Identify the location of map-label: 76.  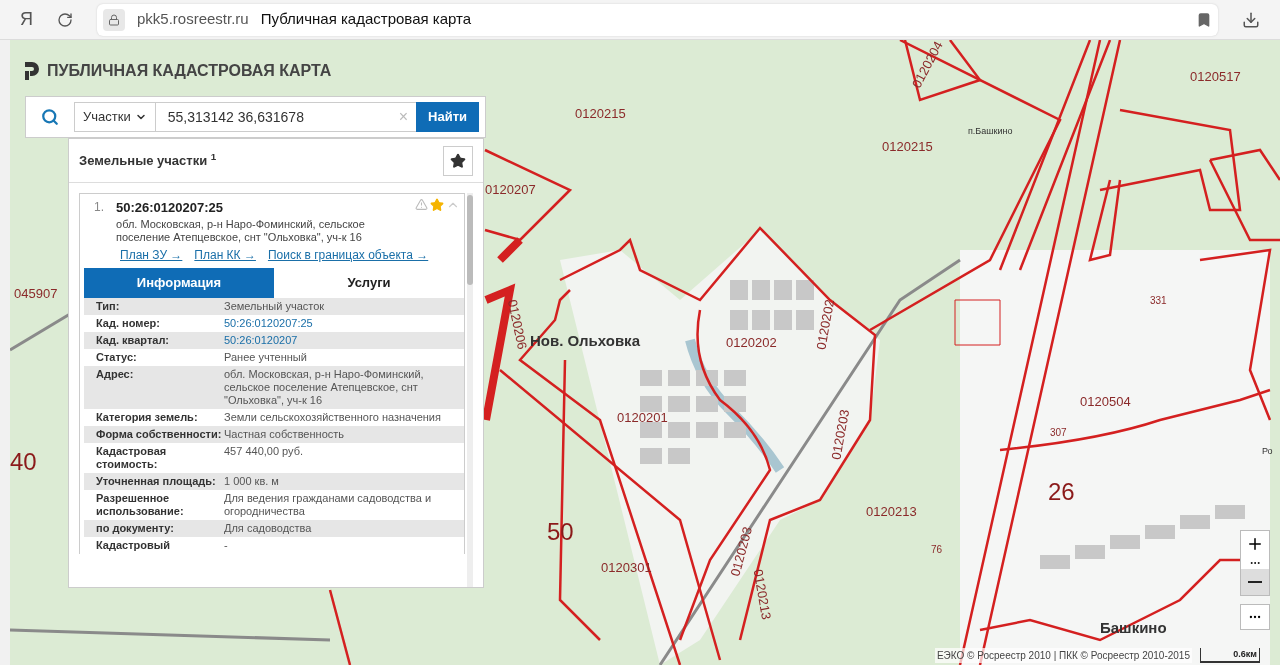
(937, 550).